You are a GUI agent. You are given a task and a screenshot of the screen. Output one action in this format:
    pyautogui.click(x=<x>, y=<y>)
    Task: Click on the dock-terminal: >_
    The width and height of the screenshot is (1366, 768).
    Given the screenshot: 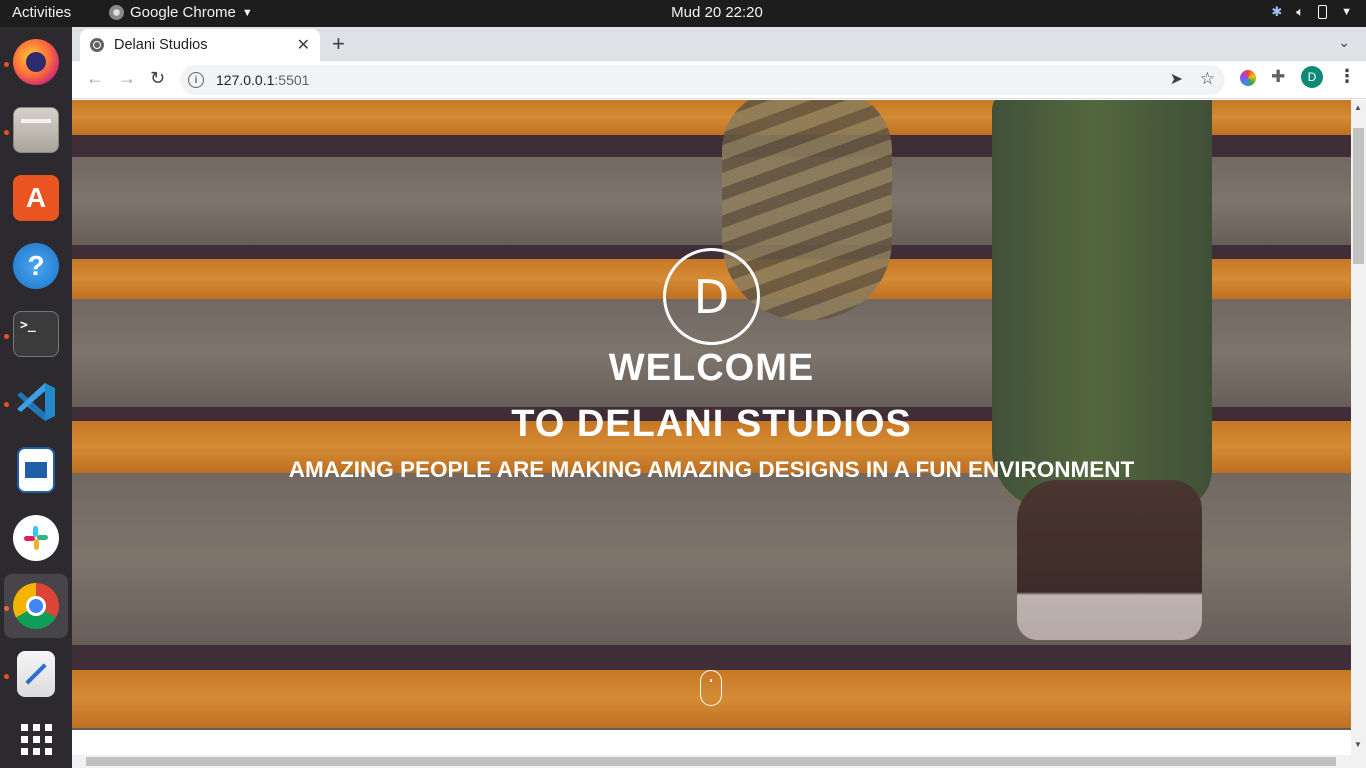 What is the action you would take?
    pyautogui.click(x=36, y=334)
    